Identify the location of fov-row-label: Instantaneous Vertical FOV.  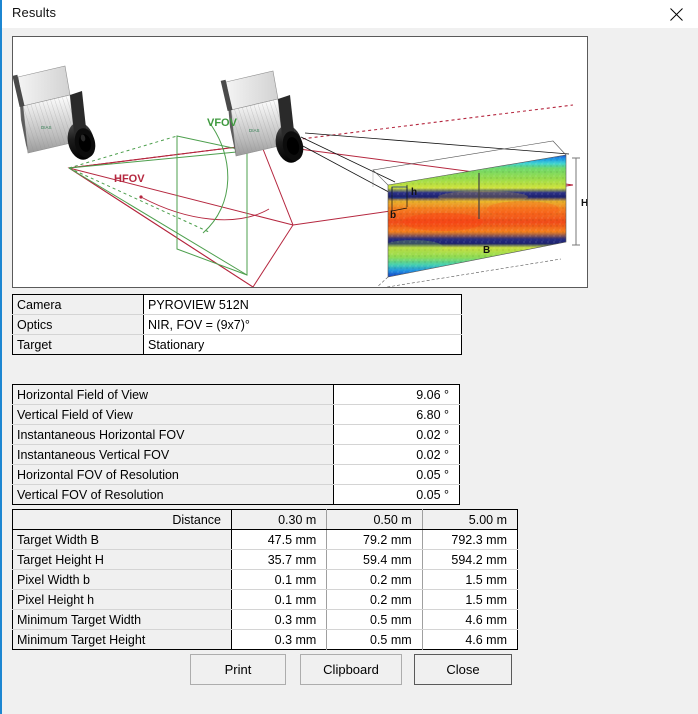
(173, 454).